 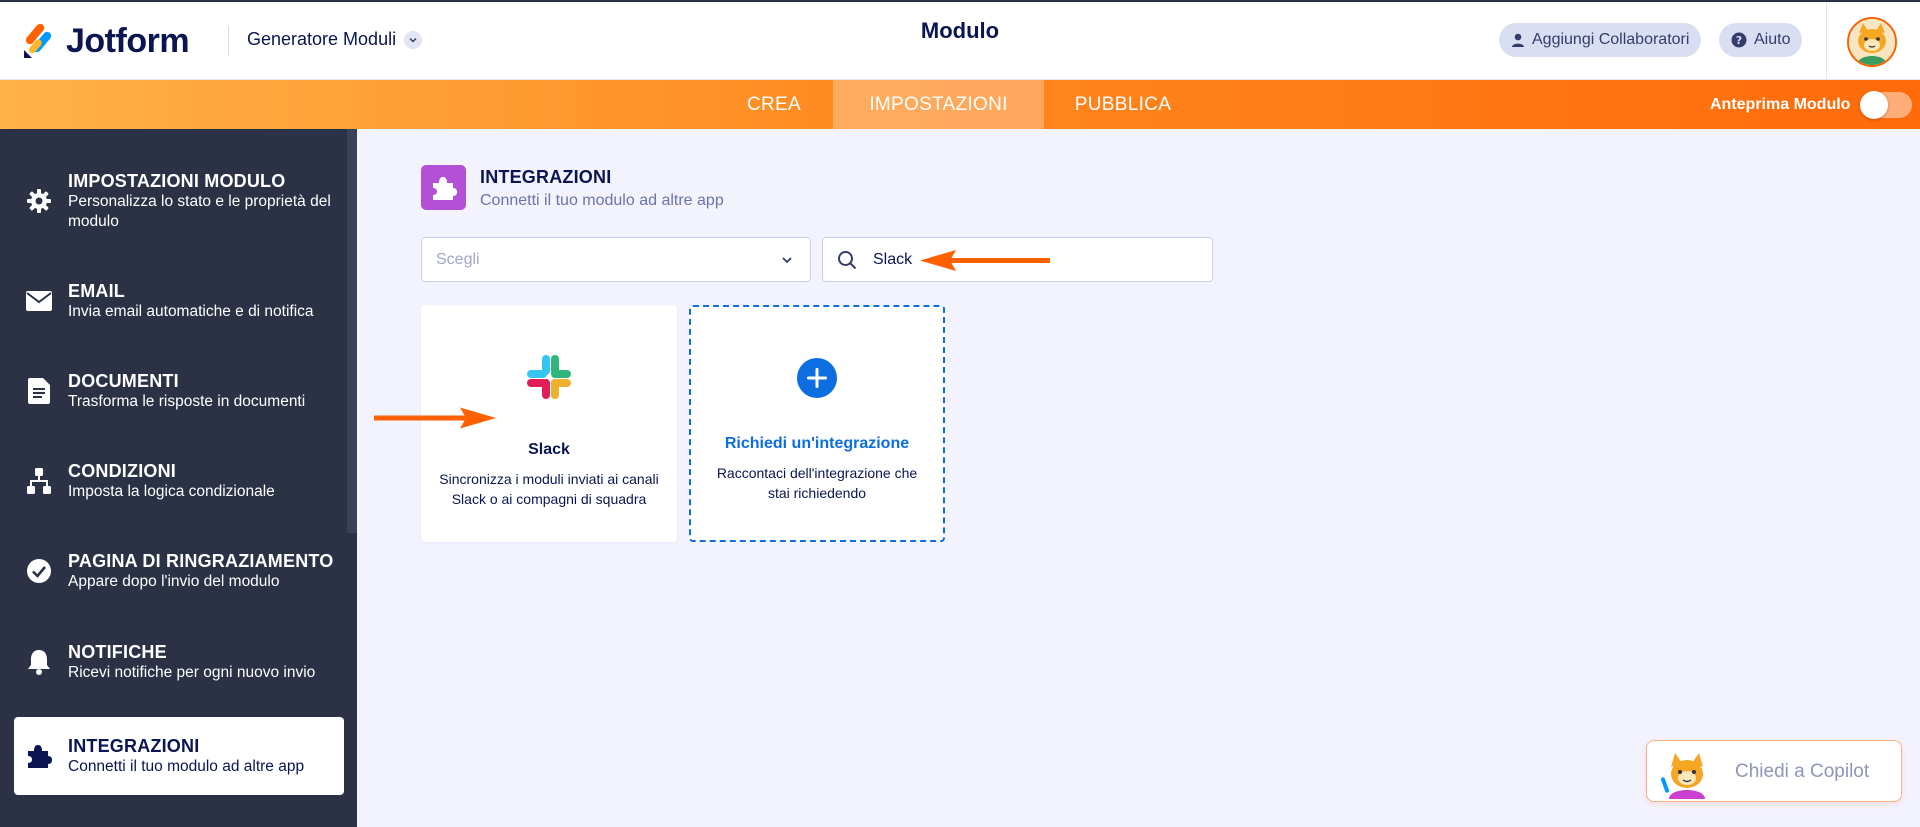 What do you see at coordinates (1682, 776) in the screenshot?
I see `copilot-cat-icon` at bounding box center [1682, 776].